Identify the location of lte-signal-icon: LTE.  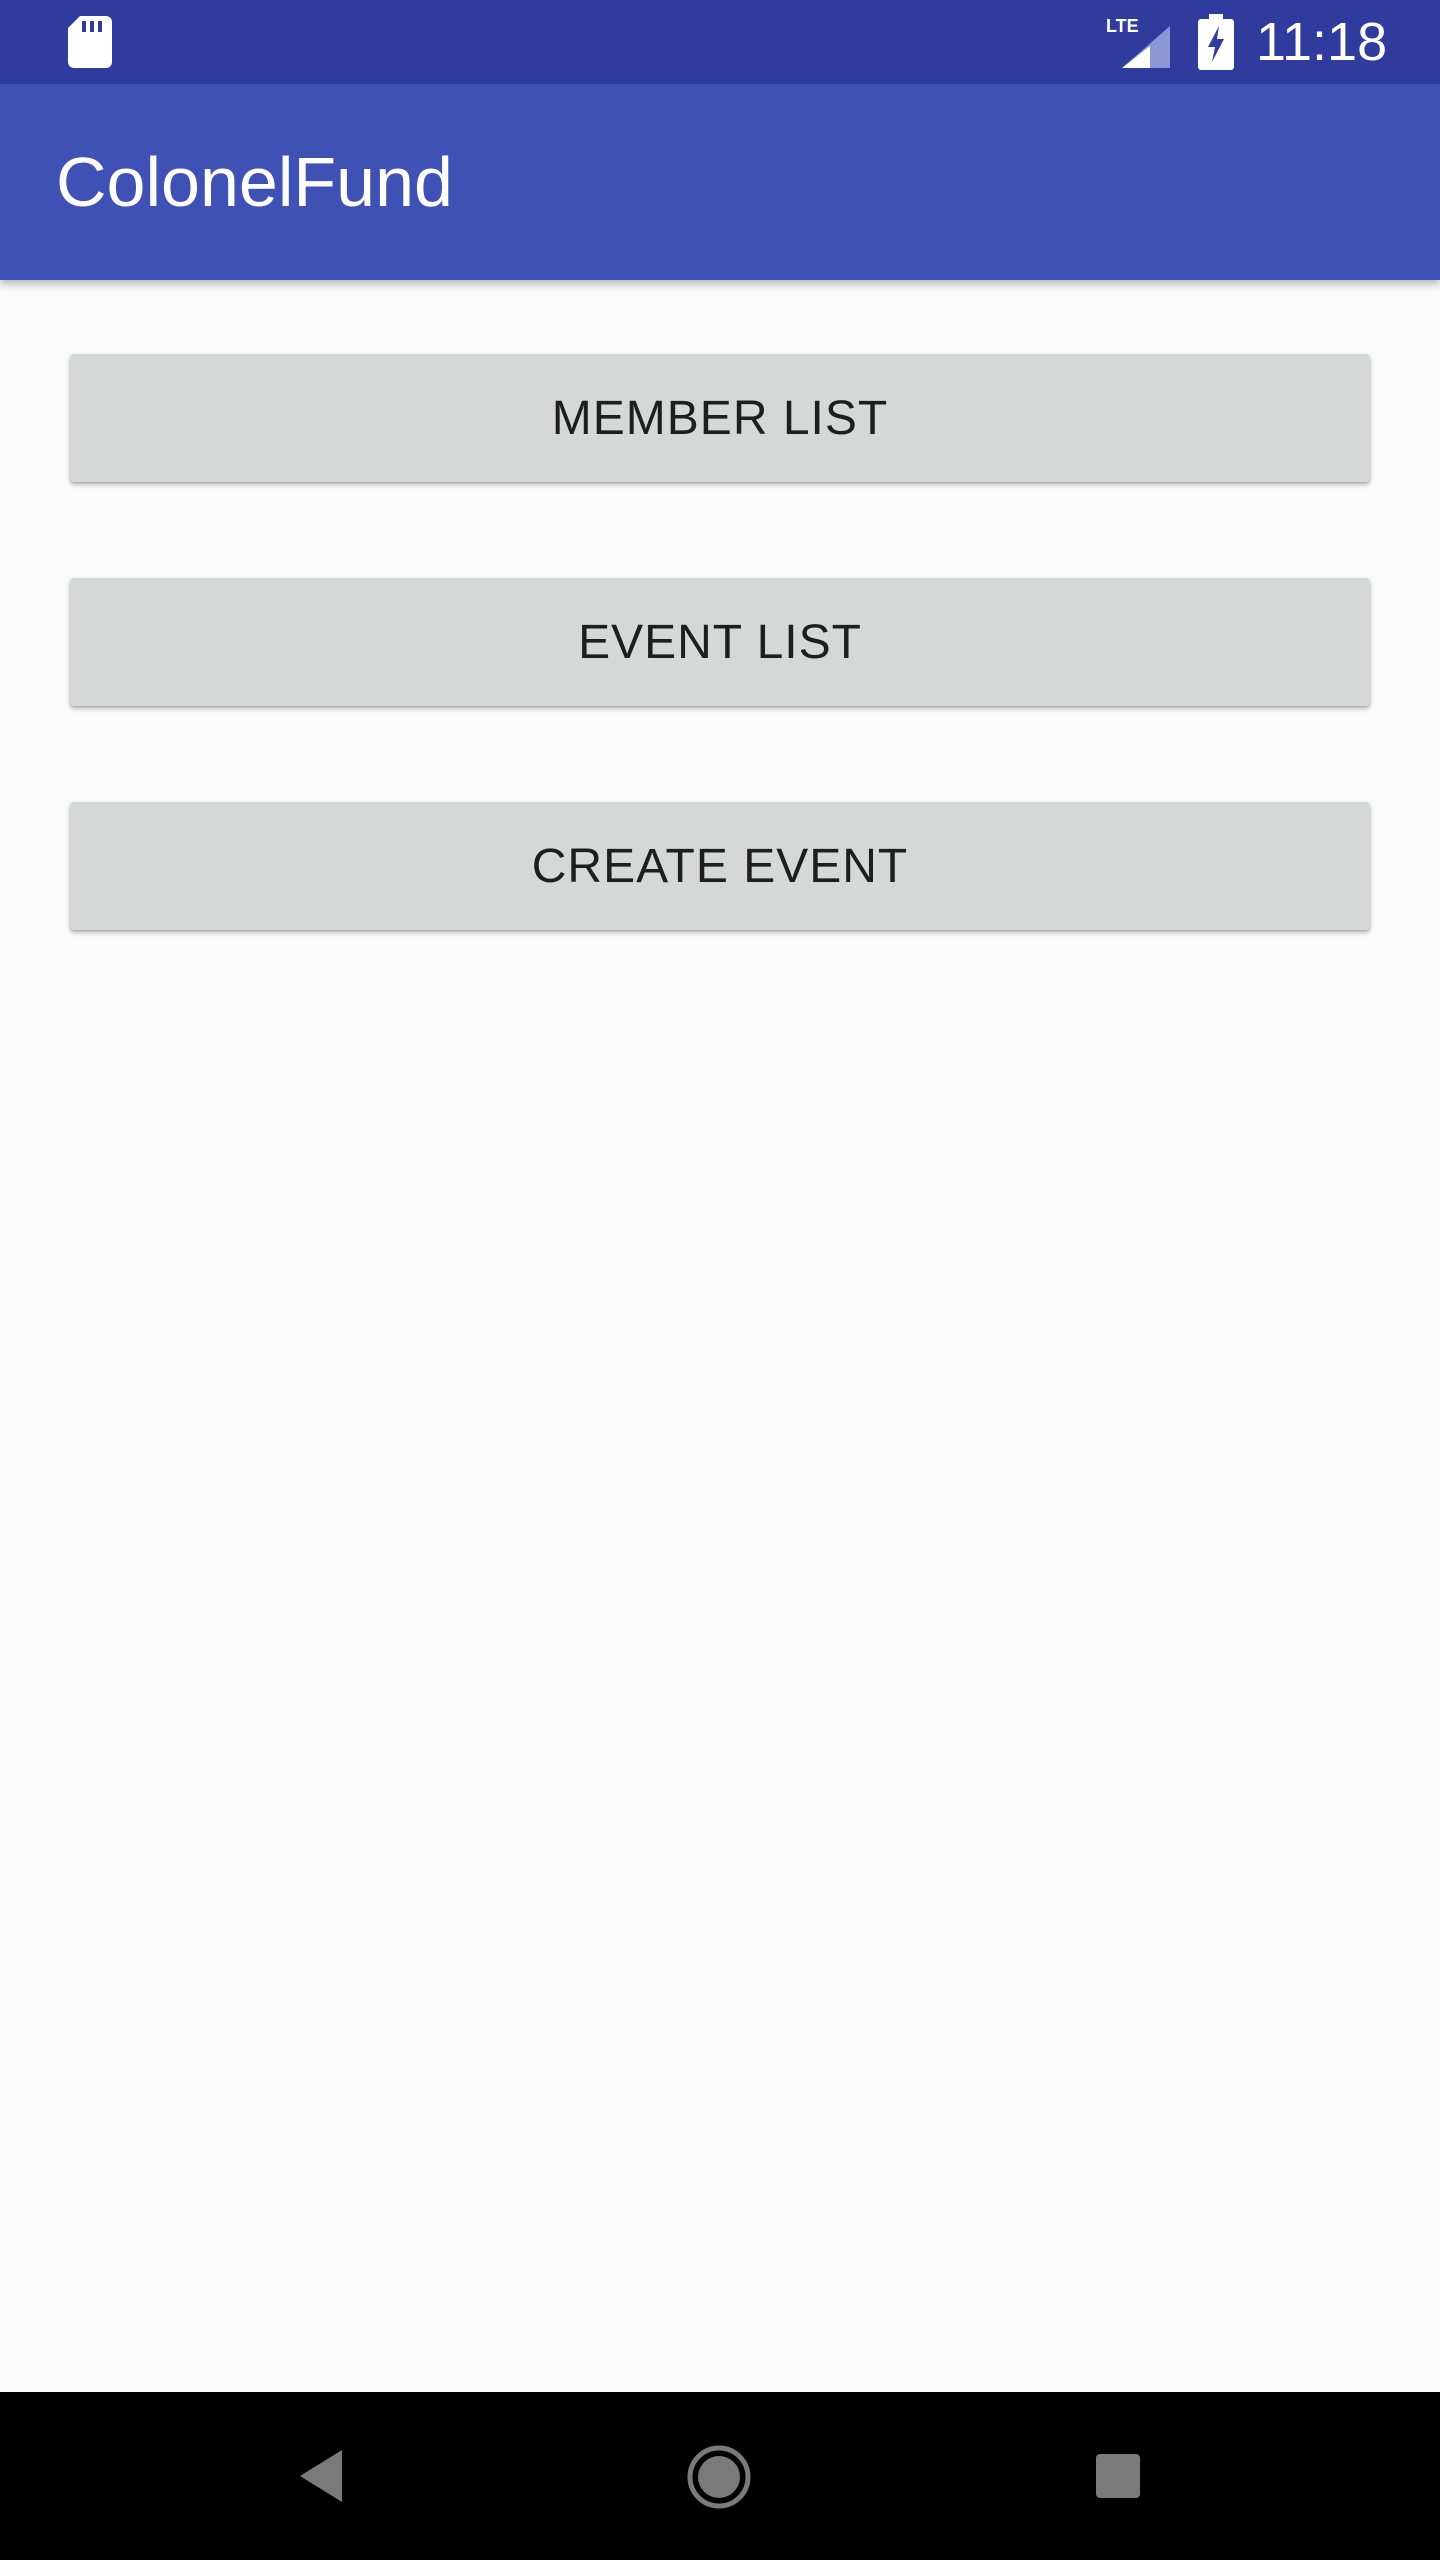
(1138, 42).